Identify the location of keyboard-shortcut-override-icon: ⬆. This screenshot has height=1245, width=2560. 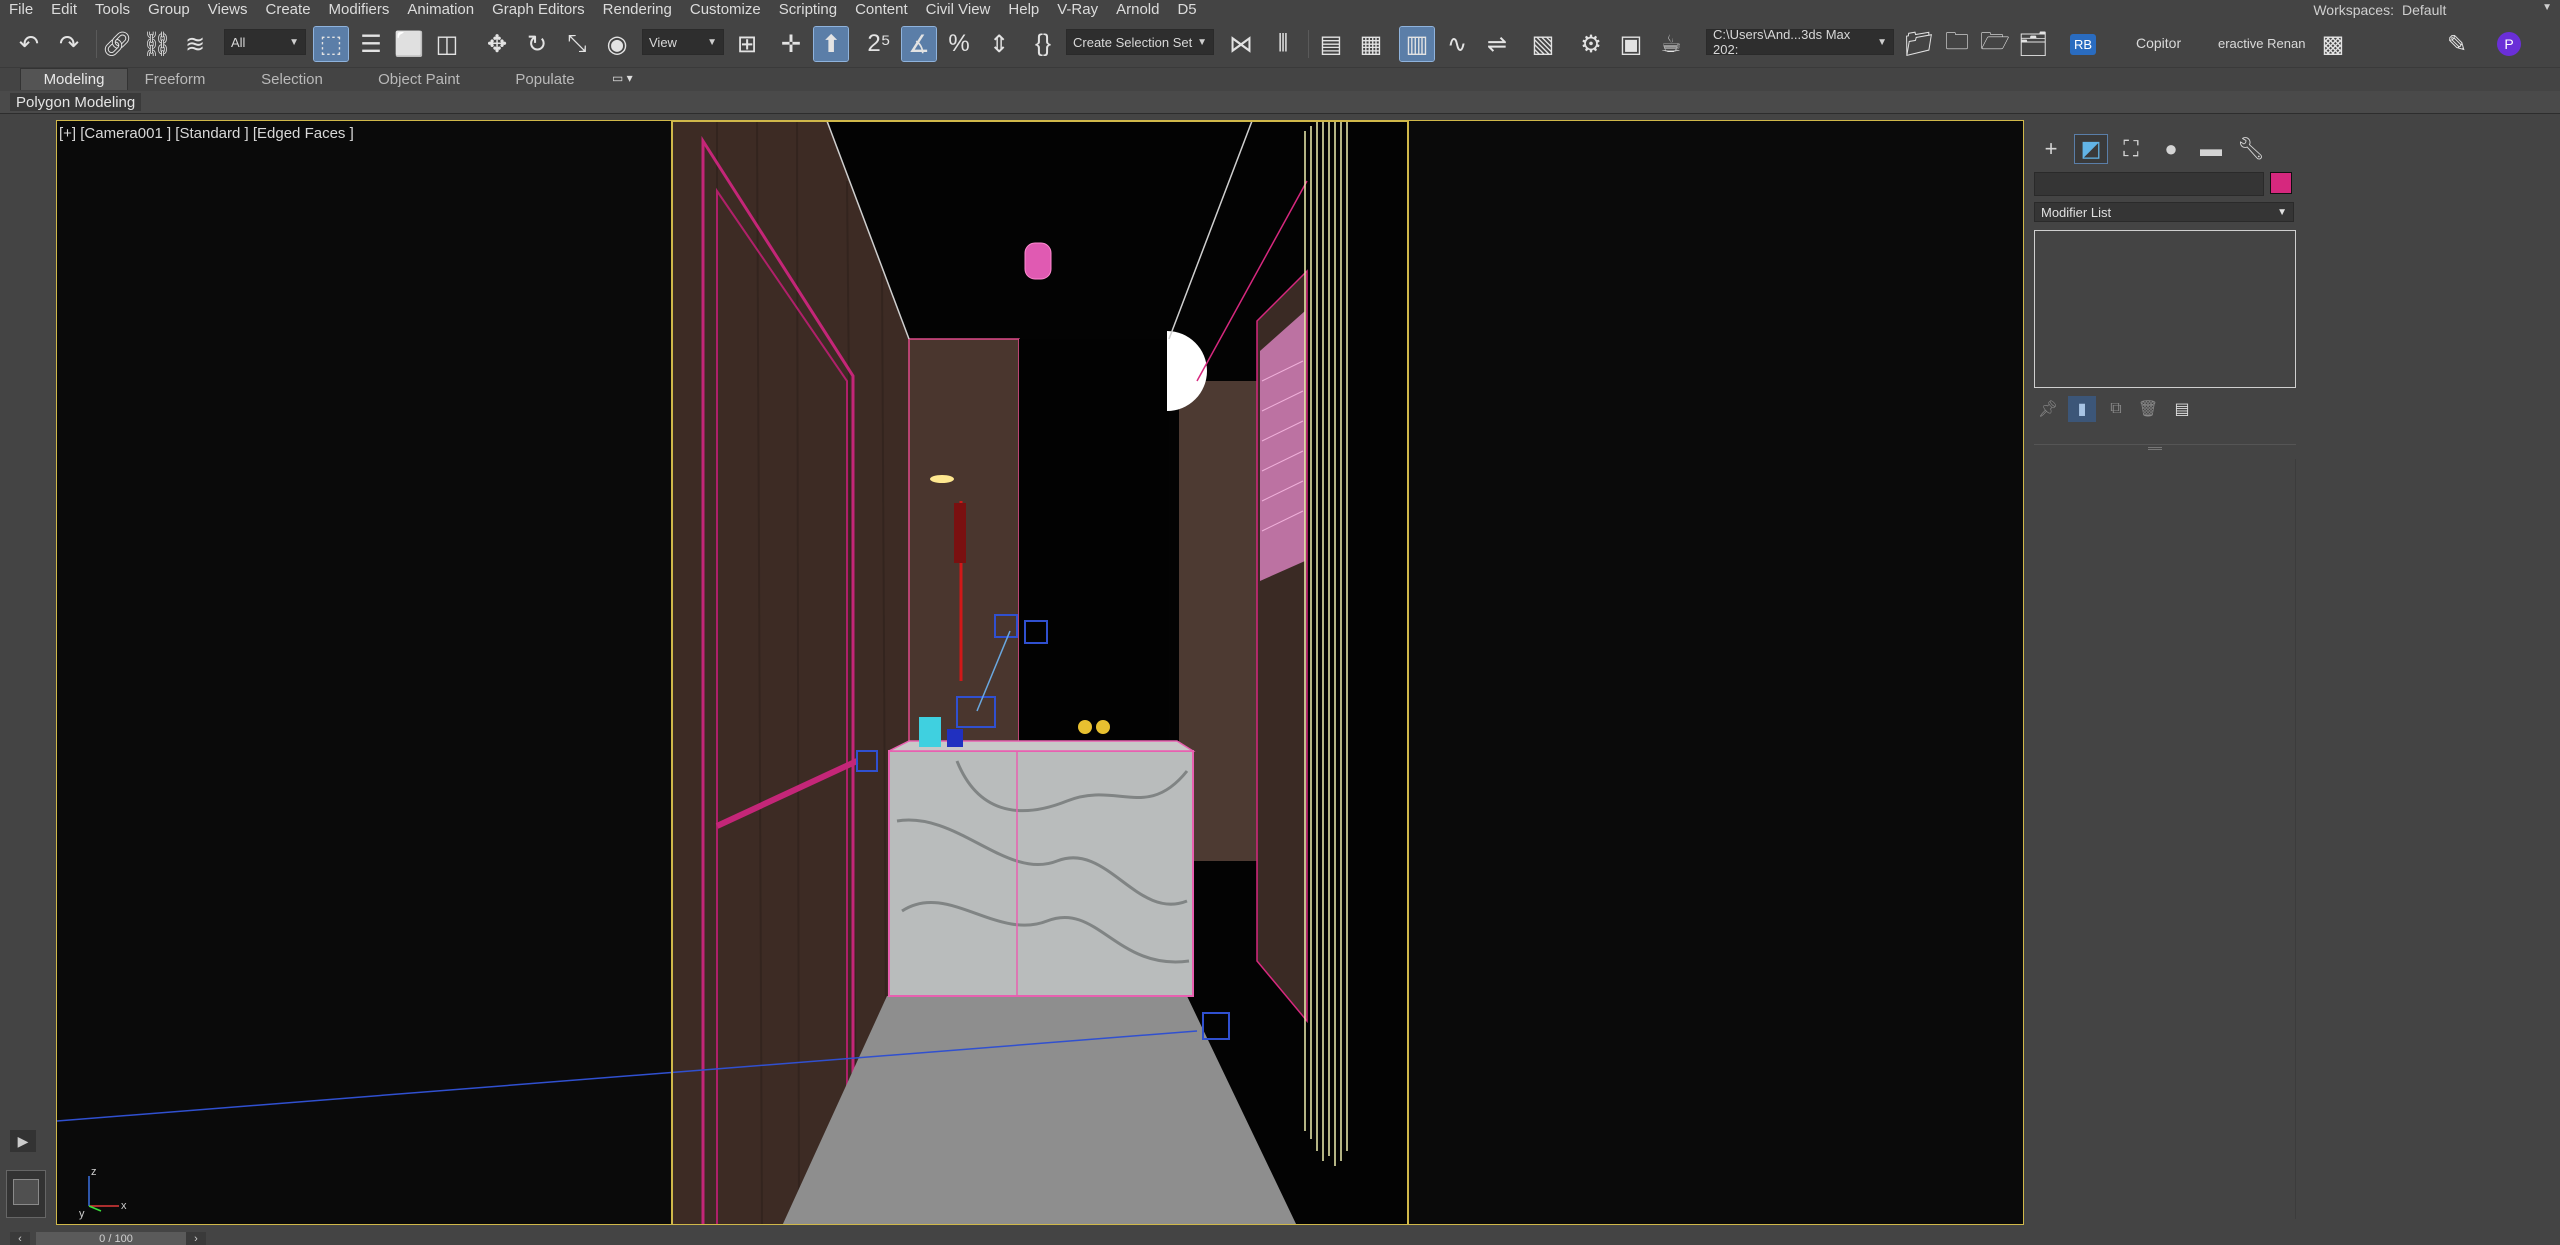
(831, 44).